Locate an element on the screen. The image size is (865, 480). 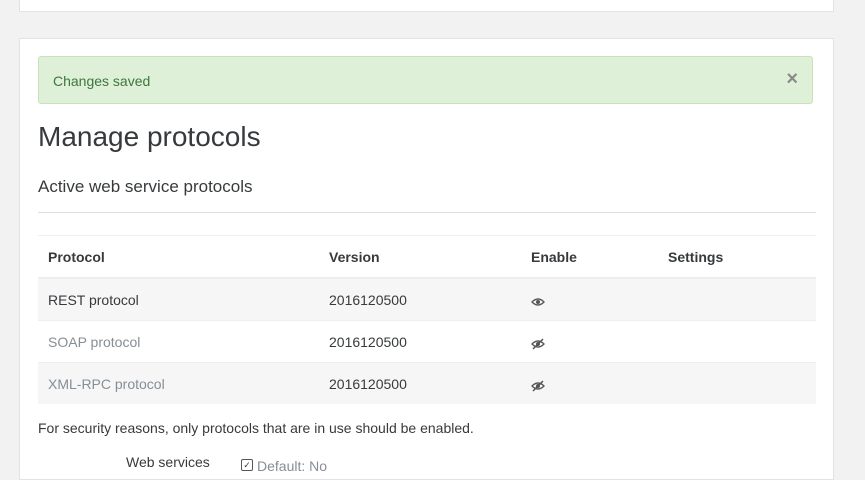
close-icon: × is located at coordinates (792, 79).